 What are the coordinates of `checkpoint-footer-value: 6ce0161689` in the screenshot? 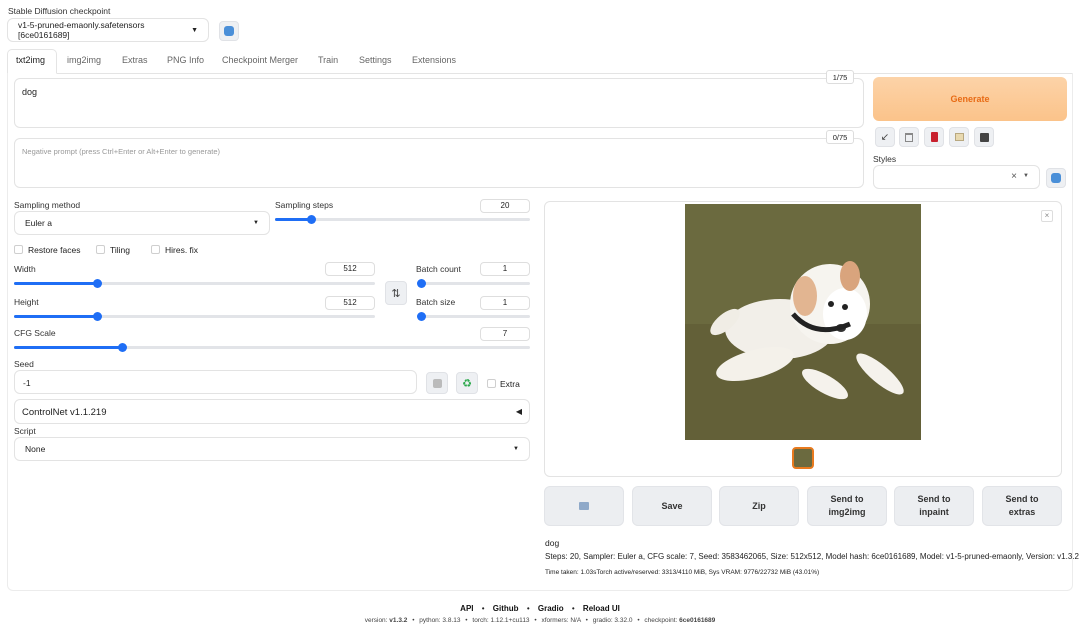 It's located at (697, 620).